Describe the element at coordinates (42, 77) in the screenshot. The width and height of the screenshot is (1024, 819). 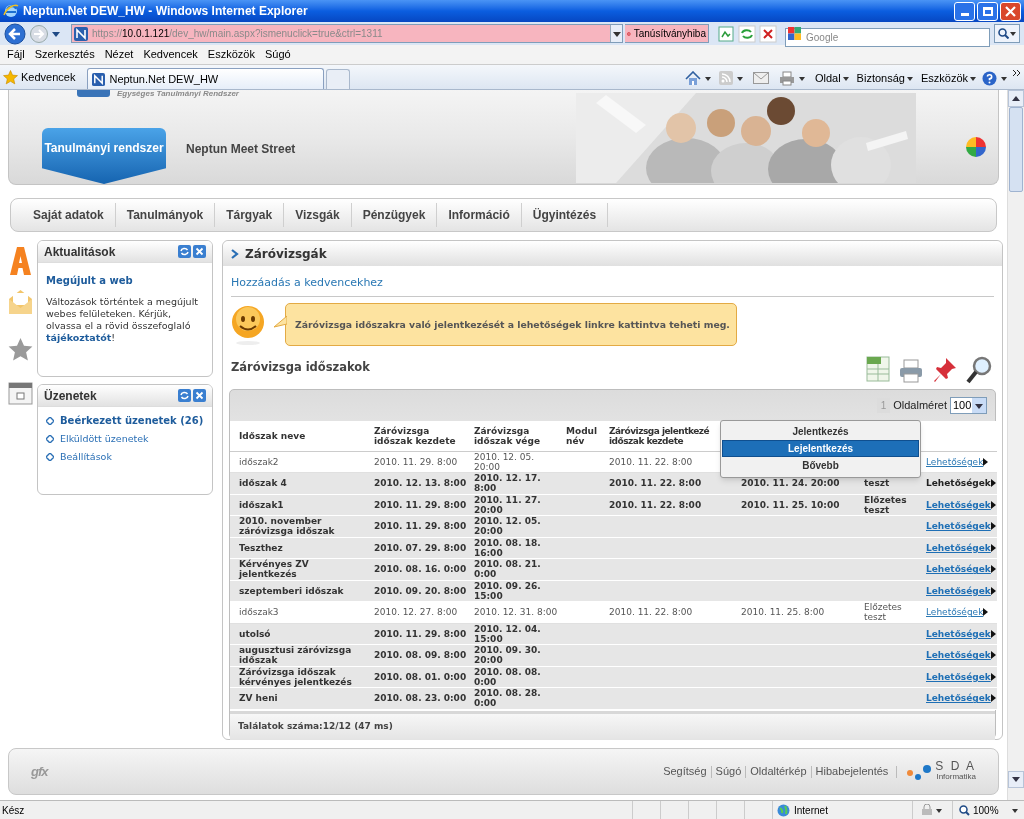
I see `favorites-button: Kedvencek` at that location.